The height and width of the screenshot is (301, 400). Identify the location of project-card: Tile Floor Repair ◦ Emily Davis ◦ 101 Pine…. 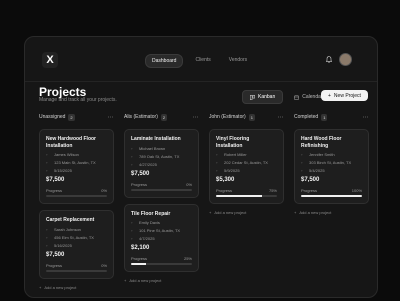
(161, 237).